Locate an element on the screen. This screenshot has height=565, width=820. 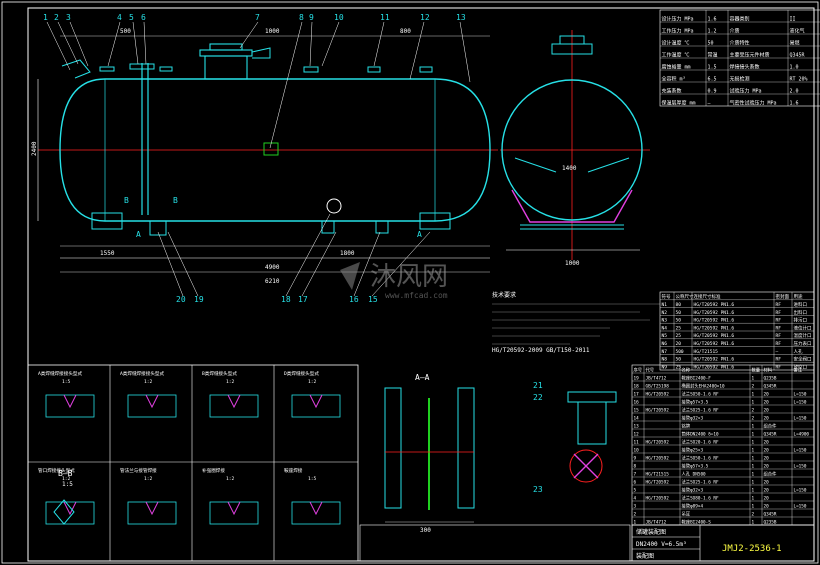
spec-table-cell: 设计压力 MPa is located at coordinates (678, 18).